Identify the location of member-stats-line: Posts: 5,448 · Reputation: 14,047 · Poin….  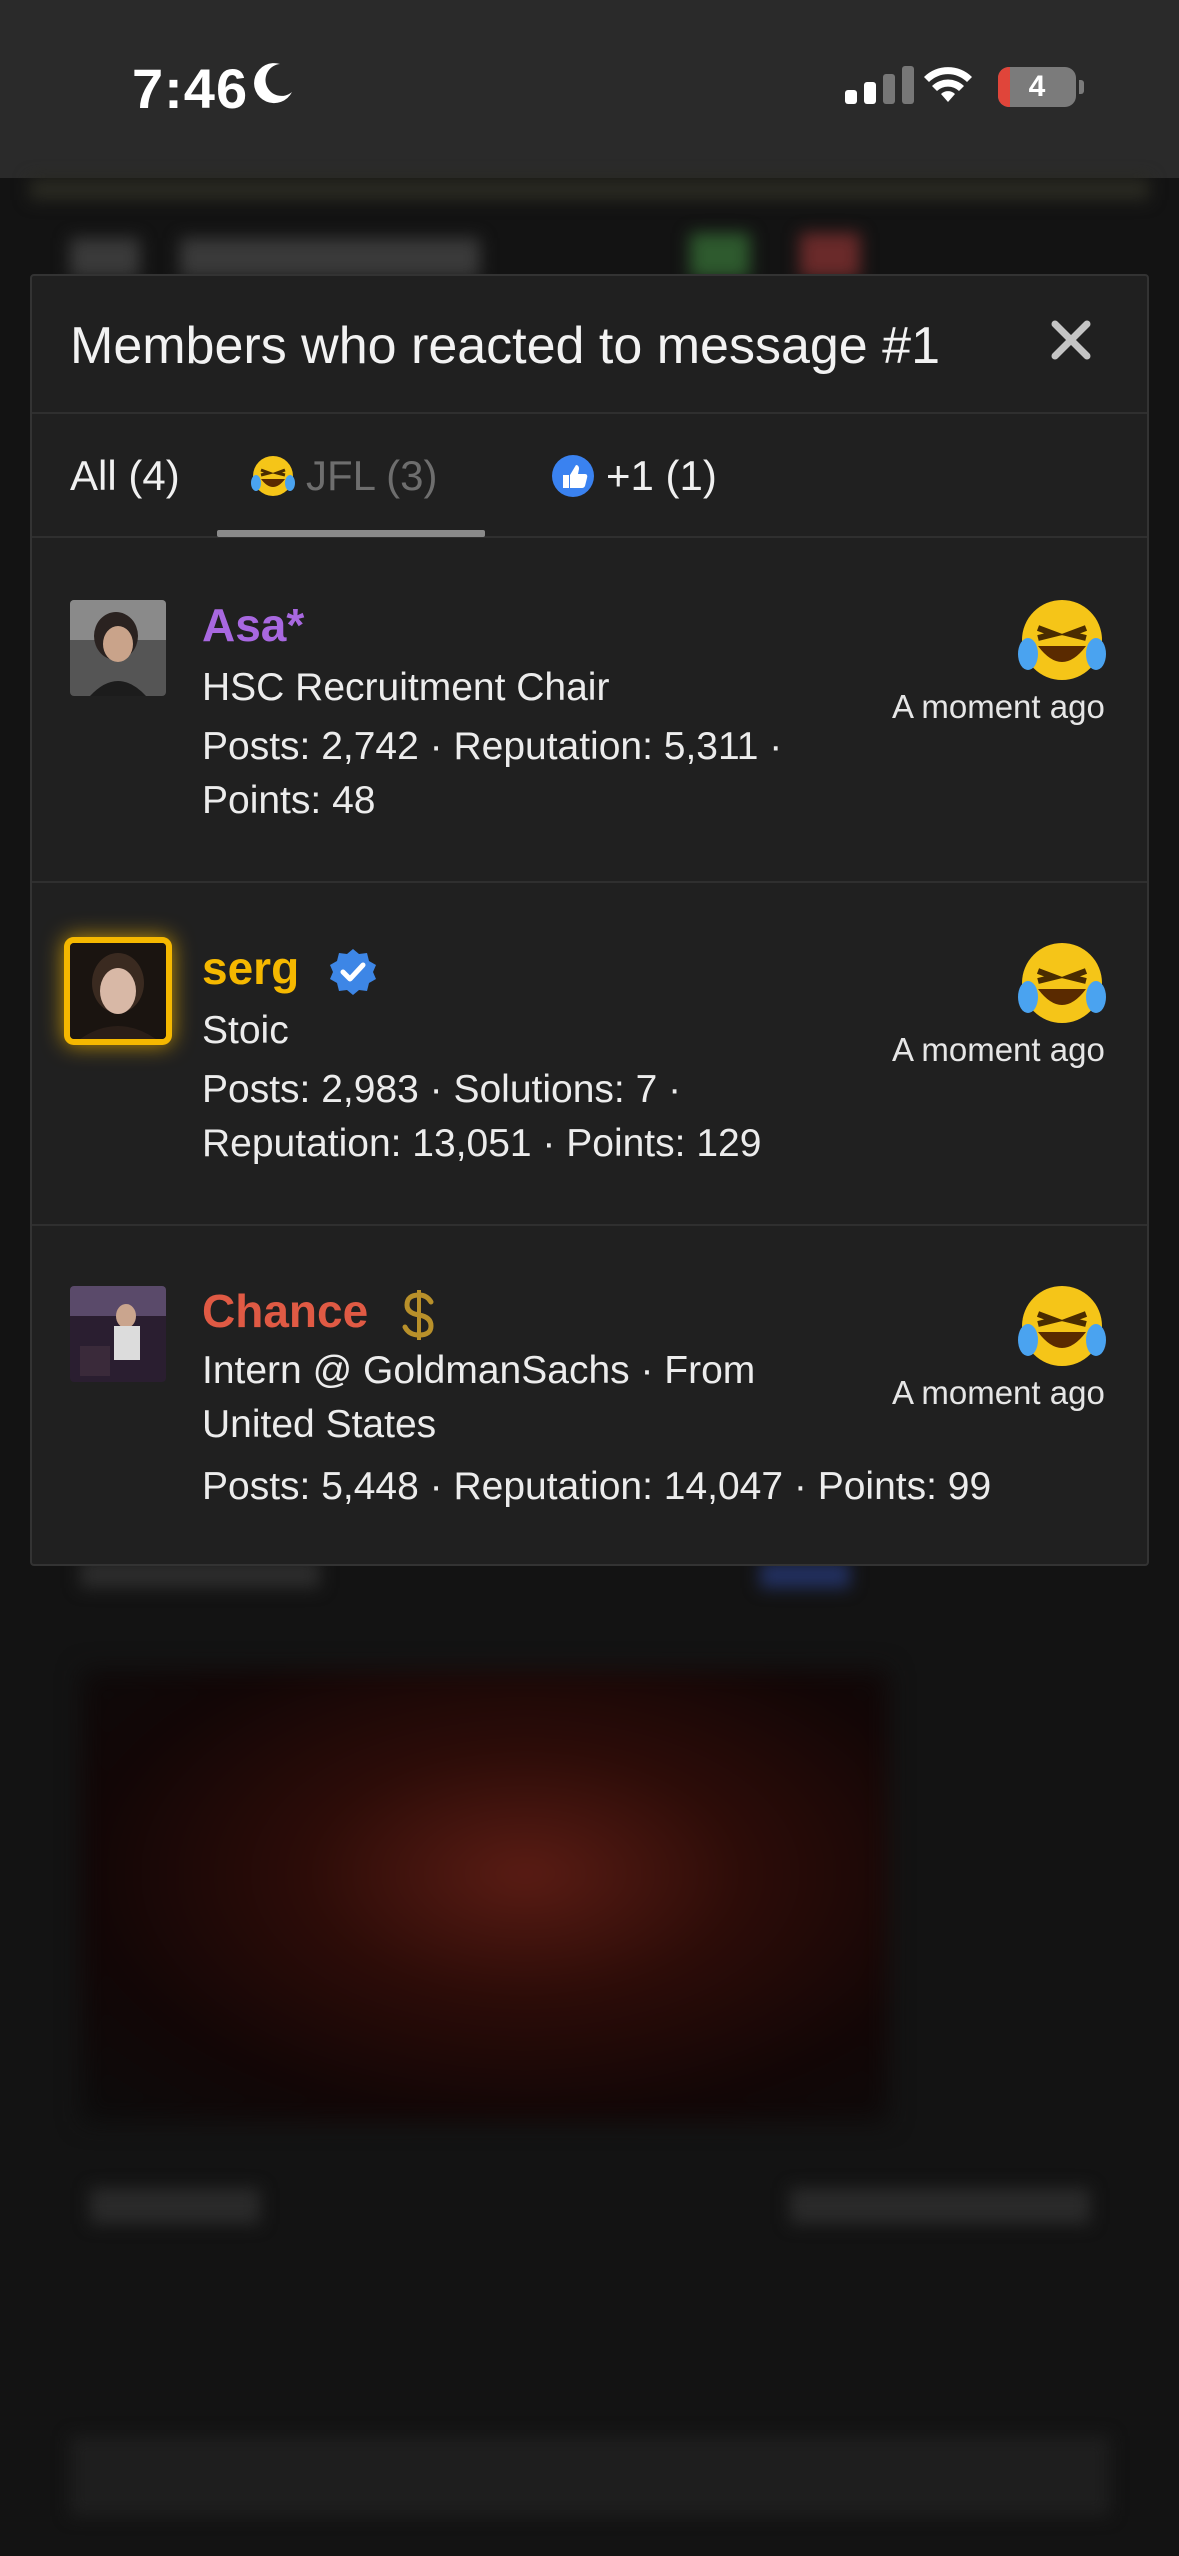
(597, 1486).